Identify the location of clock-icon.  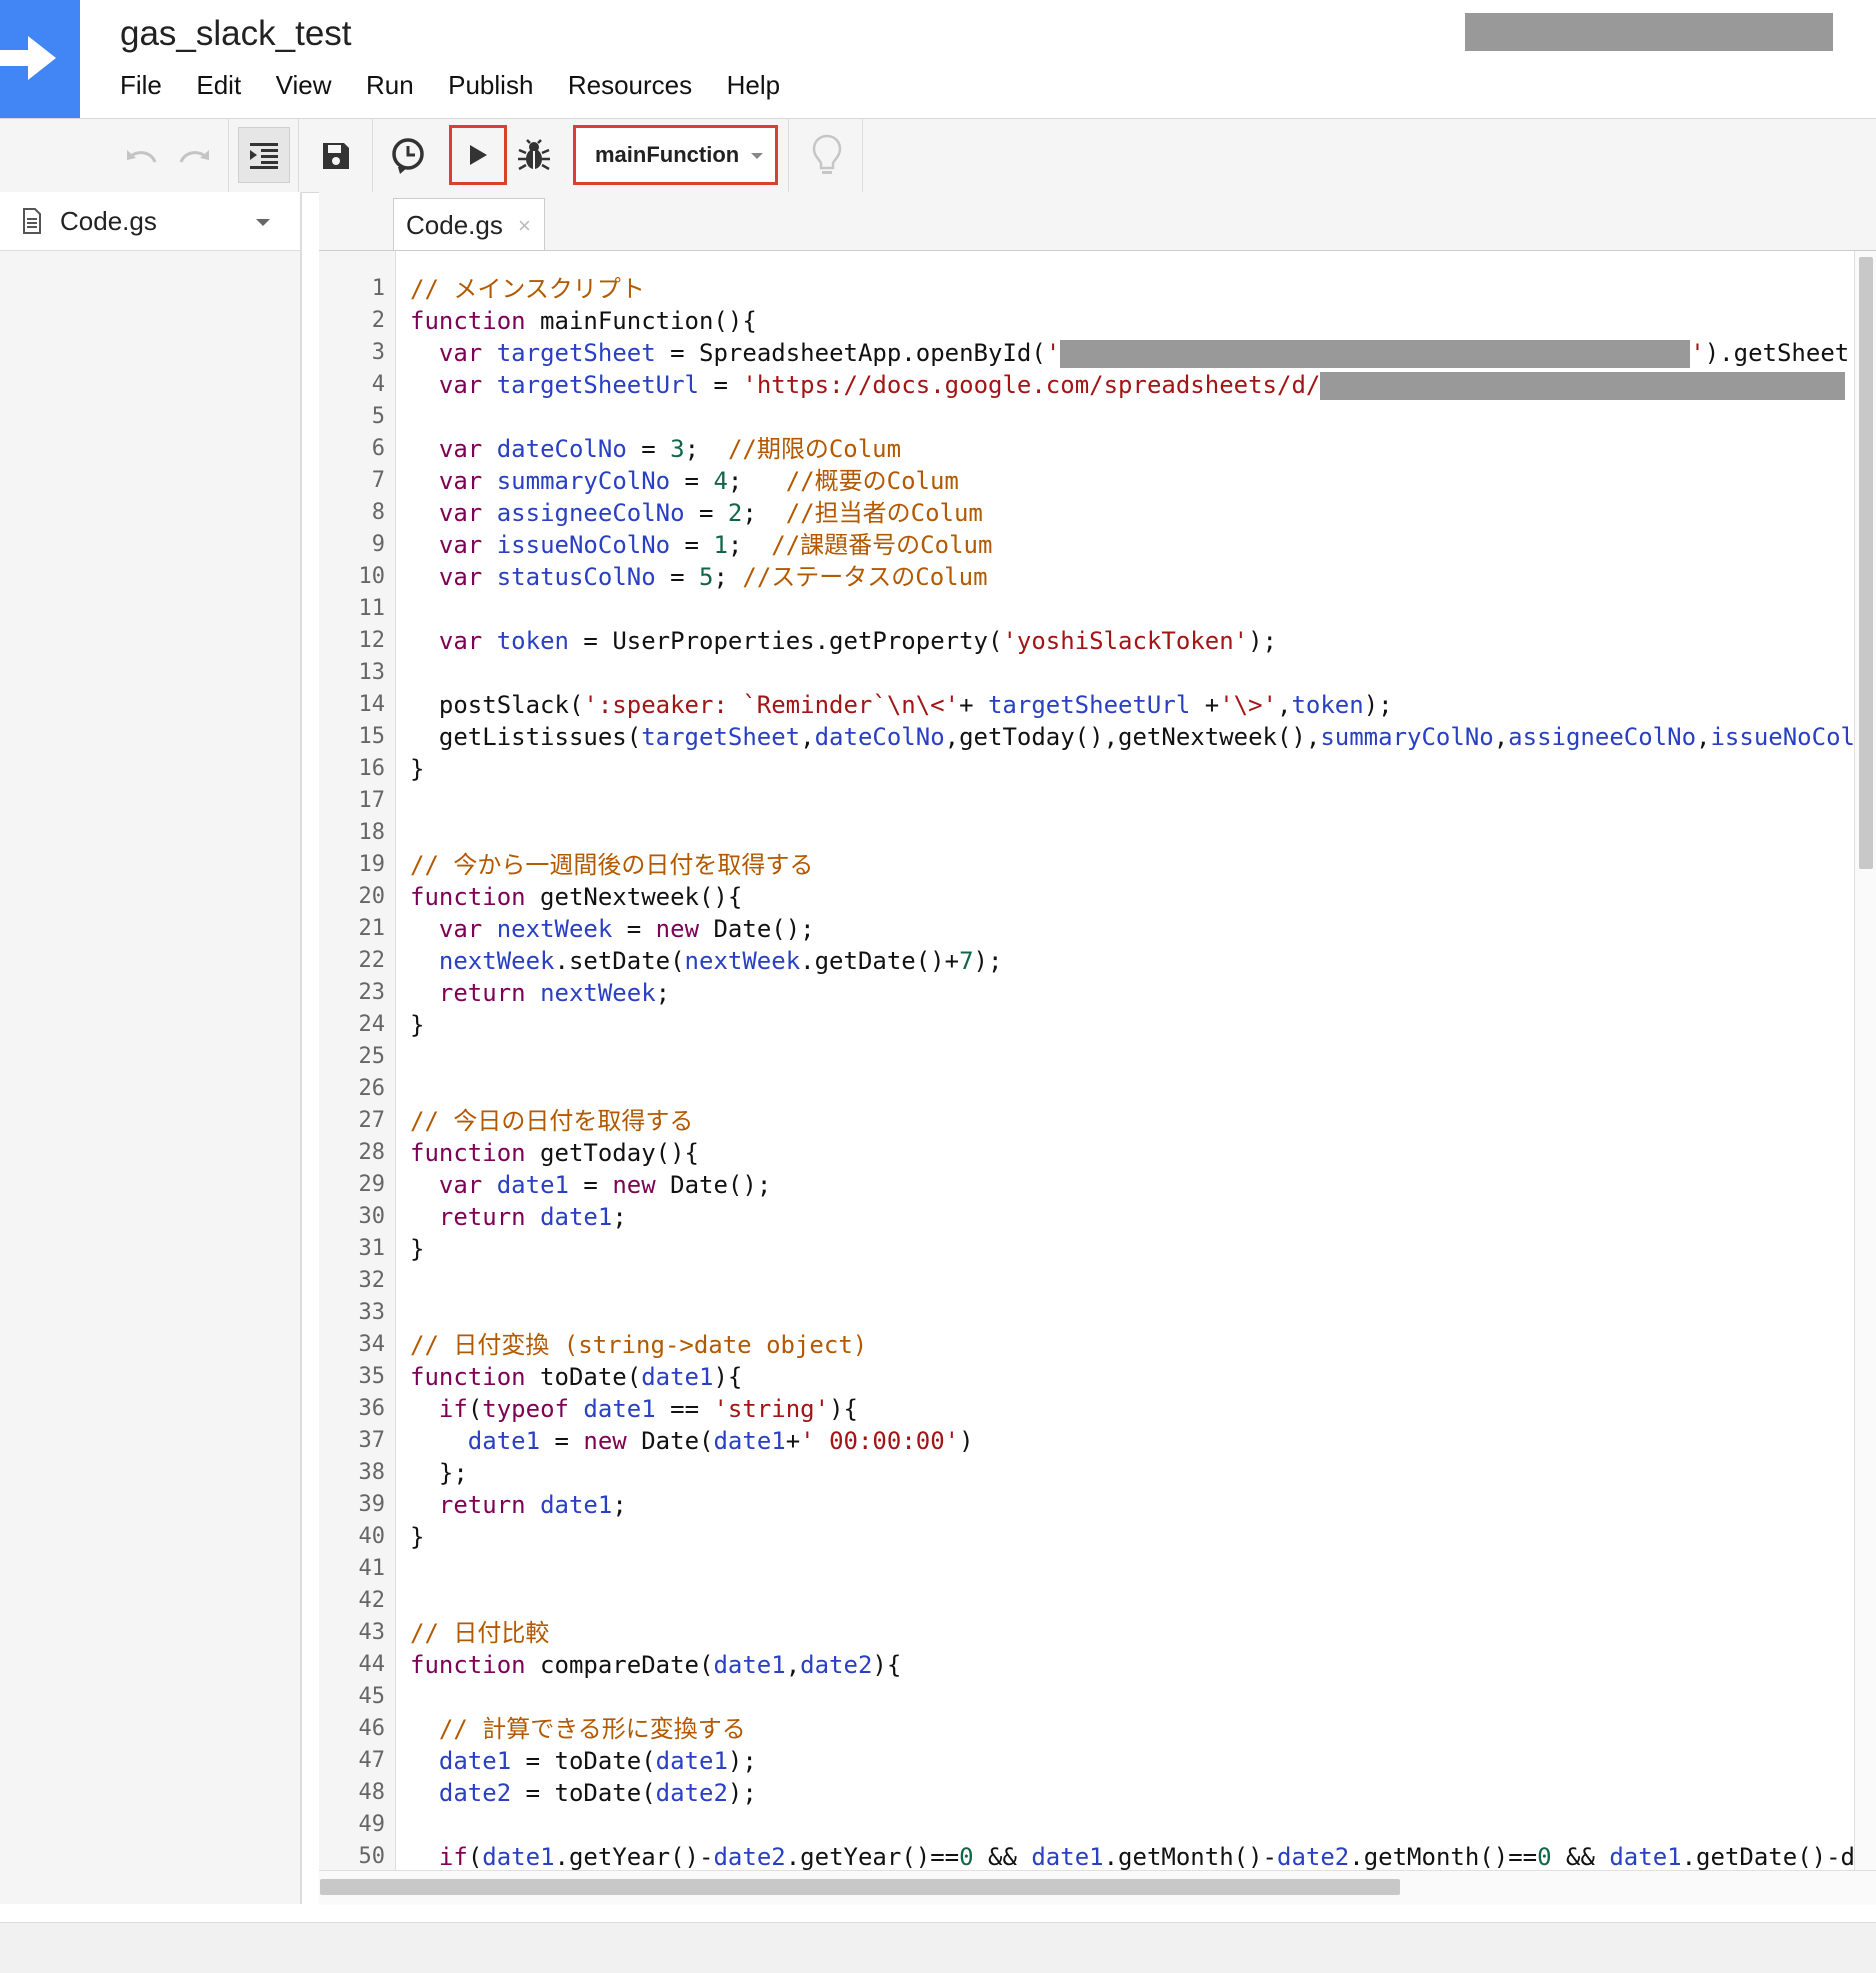
(408, 155).